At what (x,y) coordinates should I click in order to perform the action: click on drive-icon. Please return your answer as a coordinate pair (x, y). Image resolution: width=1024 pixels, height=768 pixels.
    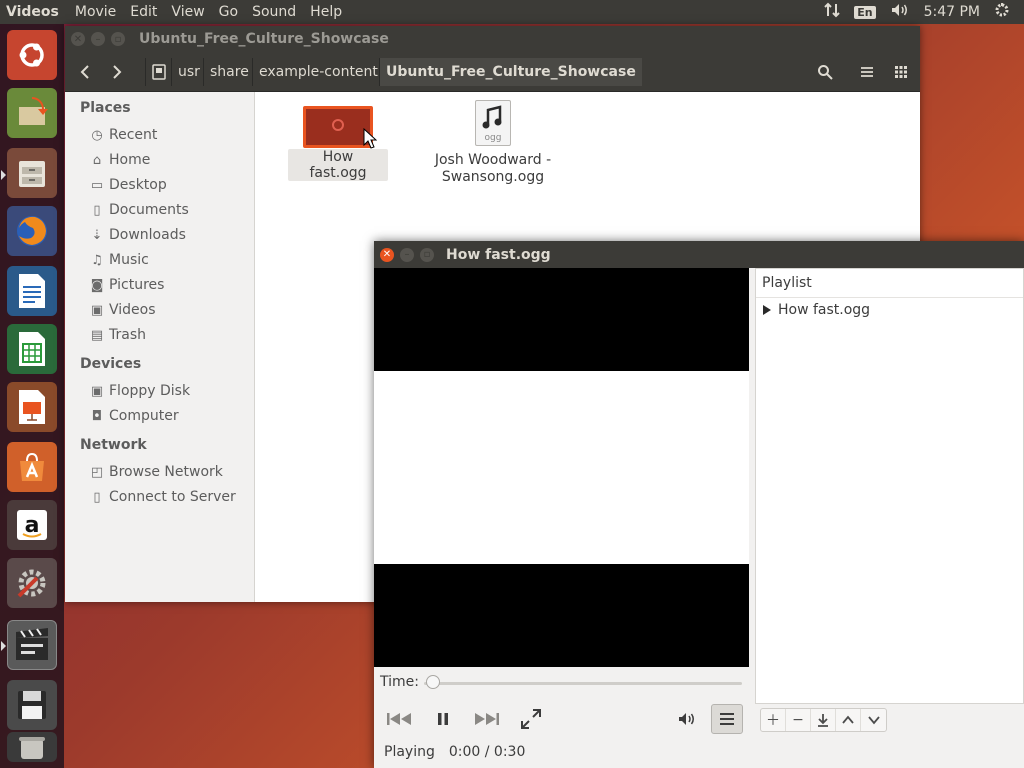
    Looking at the image, I should click on (158, 72).